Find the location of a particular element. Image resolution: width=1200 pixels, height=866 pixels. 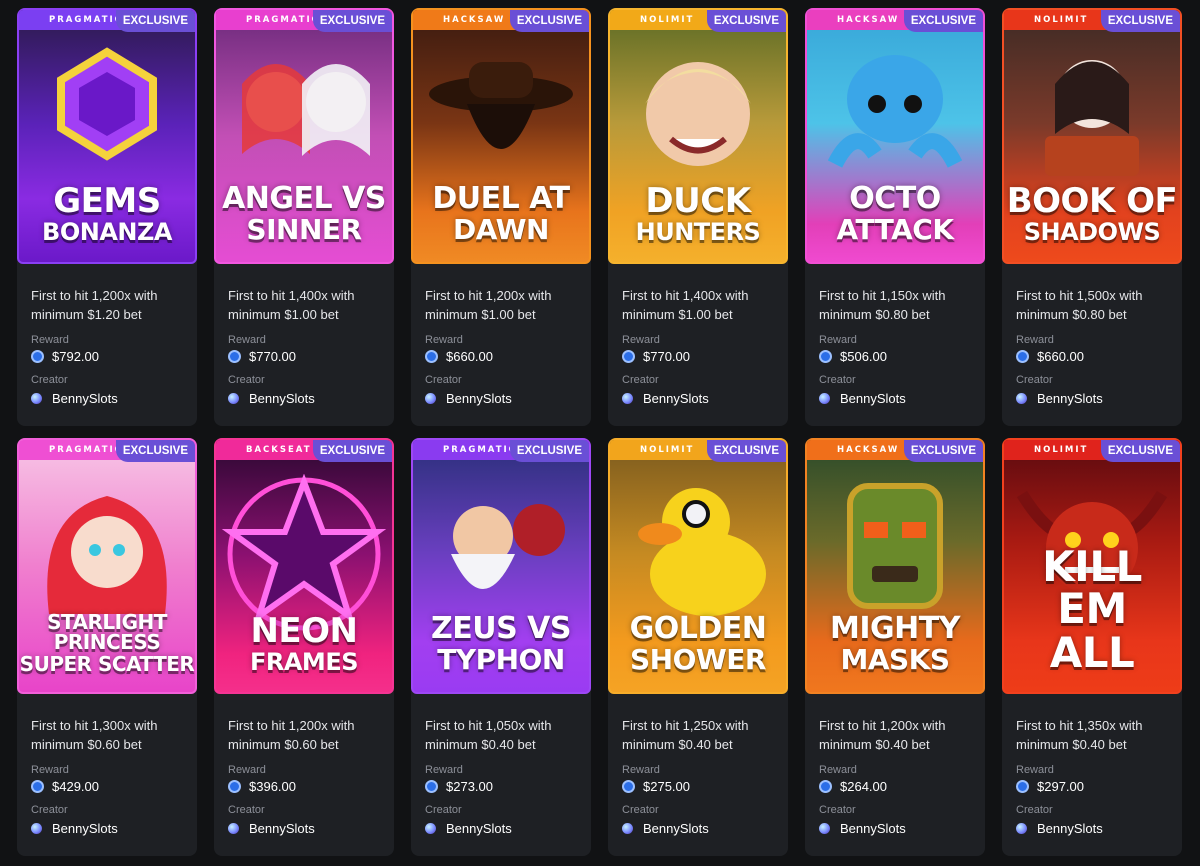

book-illustration is located at coordinates (1092, 121).